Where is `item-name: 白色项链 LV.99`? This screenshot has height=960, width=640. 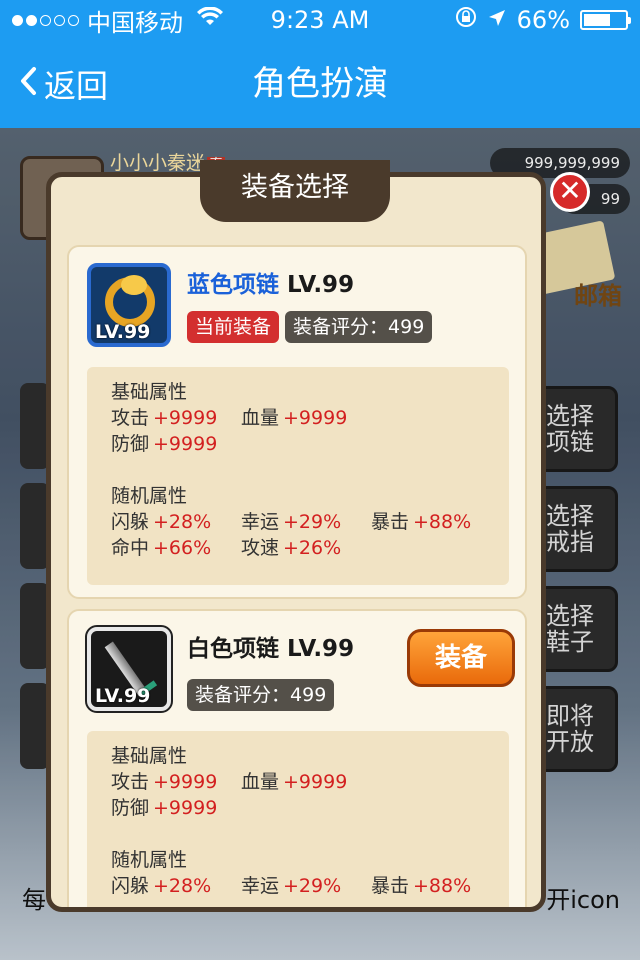 item-name: 白色项链 LV.99 is located at coordinates (270, 646).